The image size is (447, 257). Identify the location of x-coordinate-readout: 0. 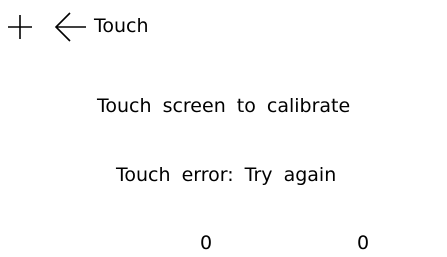
(206, 243).